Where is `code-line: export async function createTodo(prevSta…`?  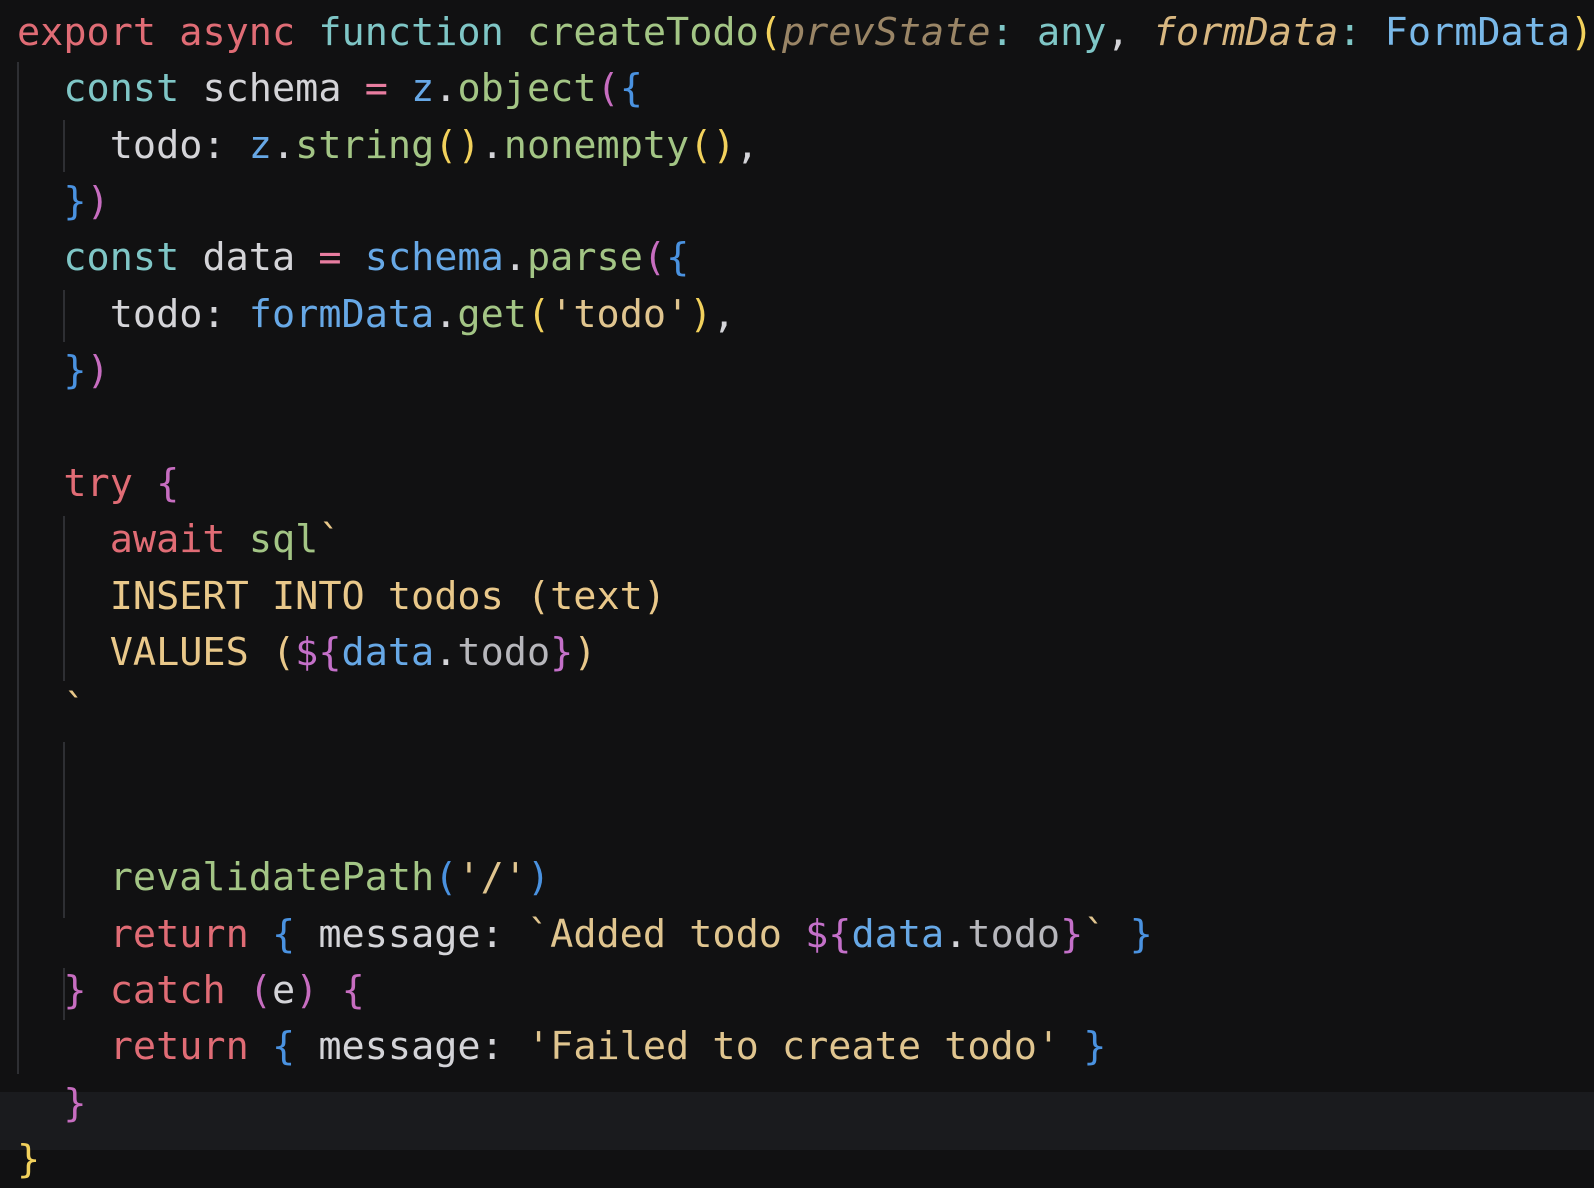
code-line: export async function createTodo(prevSta… is located at coordinates (805, 33).